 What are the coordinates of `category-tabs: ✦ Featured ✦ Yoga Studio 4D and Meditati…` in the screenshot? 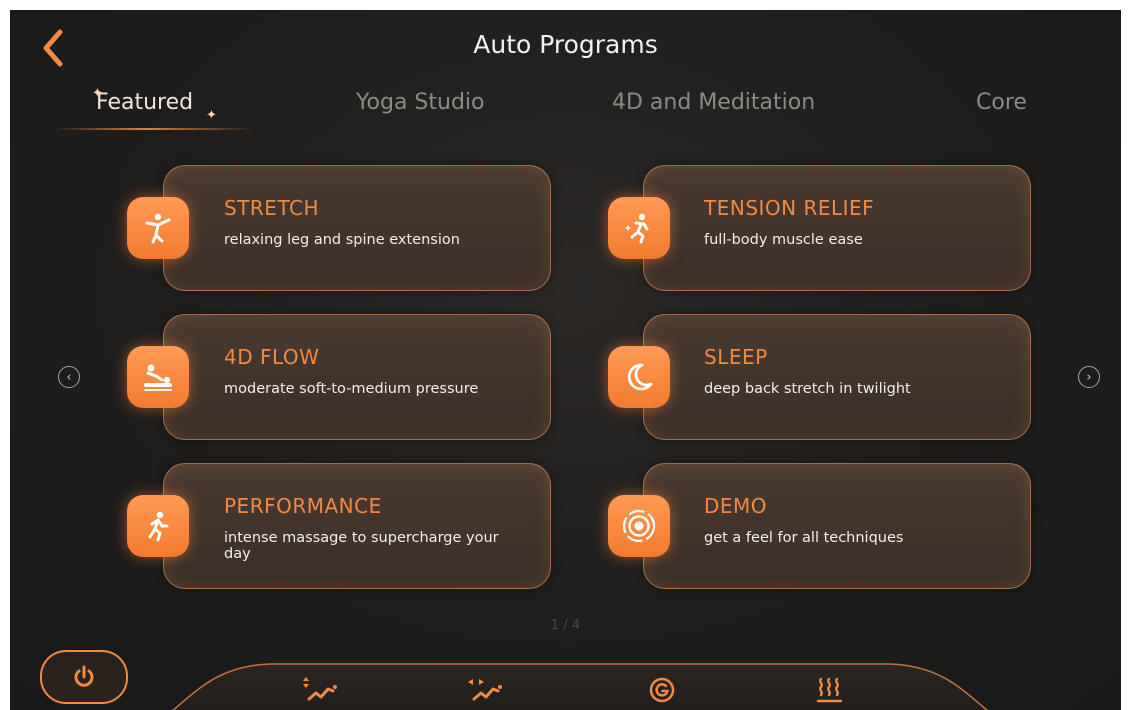 It's located at (565, 113).